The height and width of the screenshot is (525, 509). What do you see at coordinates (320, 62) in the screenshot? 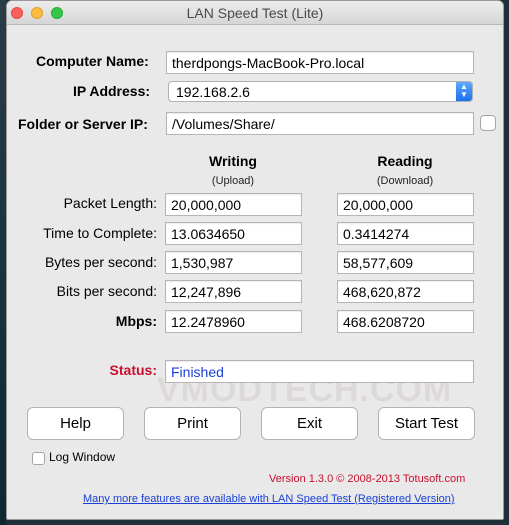
I see `computer-name-field: therdpongs-MacBook-Pro.local` at bounding box center [320, 62].